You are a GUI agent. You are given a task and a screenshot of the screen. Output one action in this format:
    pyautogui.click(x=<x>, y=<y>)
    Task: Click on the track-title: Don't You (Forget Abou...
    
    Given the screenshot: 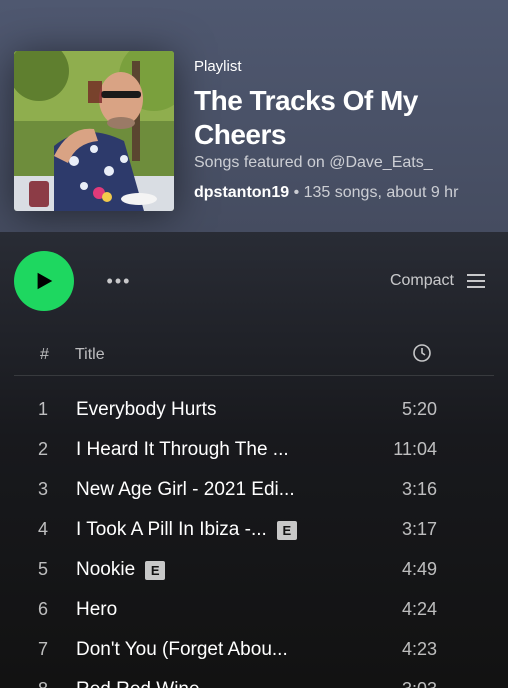 What is the action you would take?
    pyautogui.click(x=182, y=650)
    